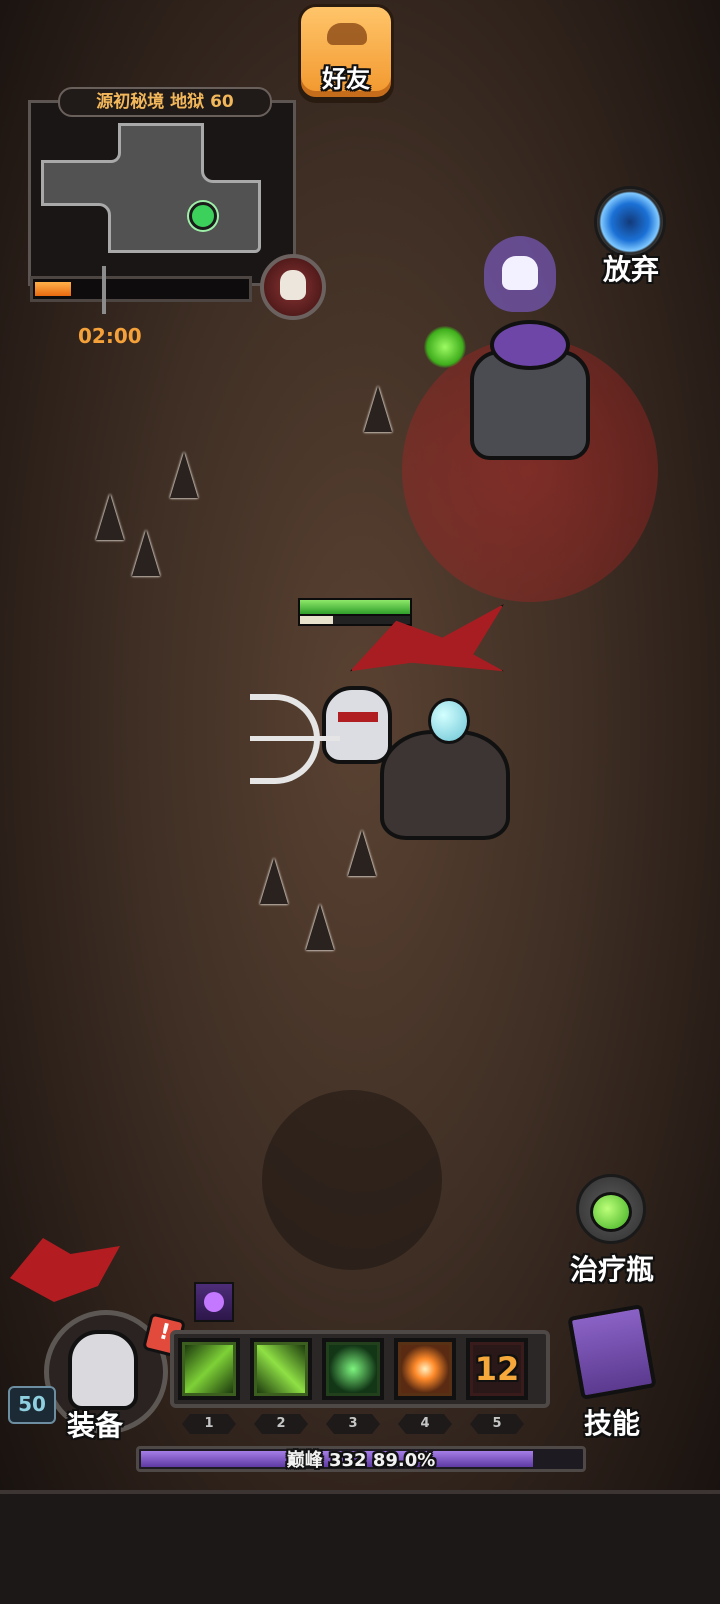  What do you see at coordinates (346, 79) in the screenshot?
I see `friends-label: 好友` at bounding box center [346, 79].